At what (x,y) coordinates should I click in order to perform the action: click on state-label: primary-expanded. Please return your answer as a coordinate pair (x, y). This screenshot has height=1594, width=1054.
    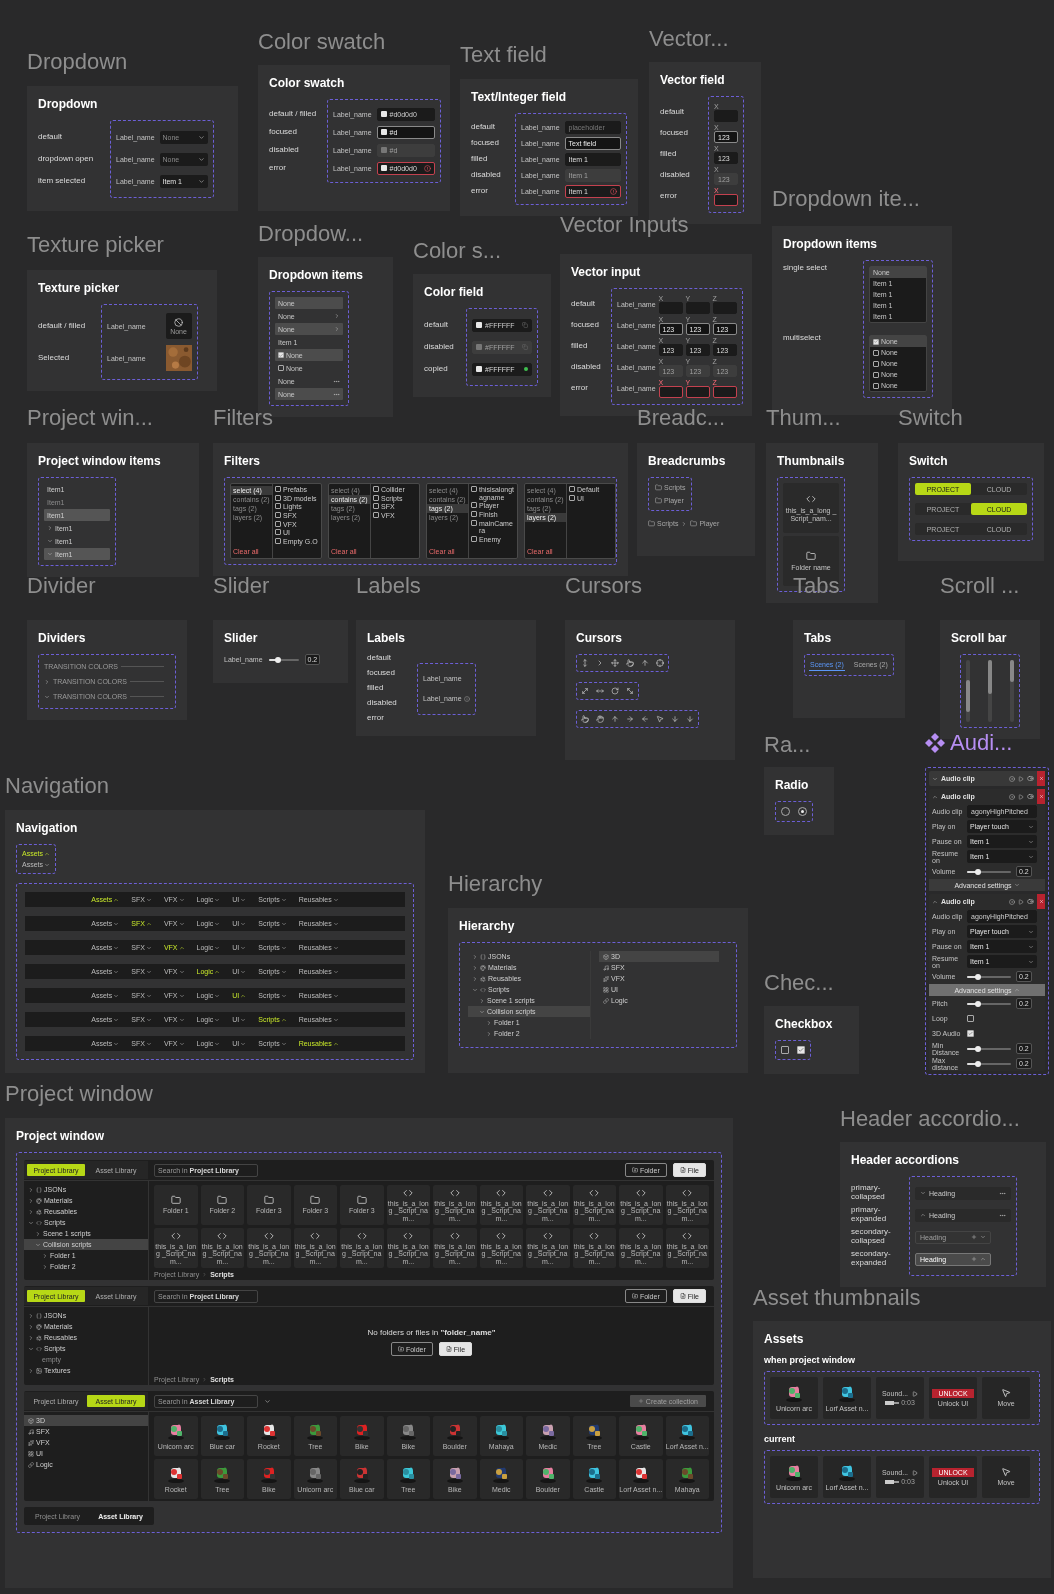
    Looking at the image, I should click on (869, 1214).